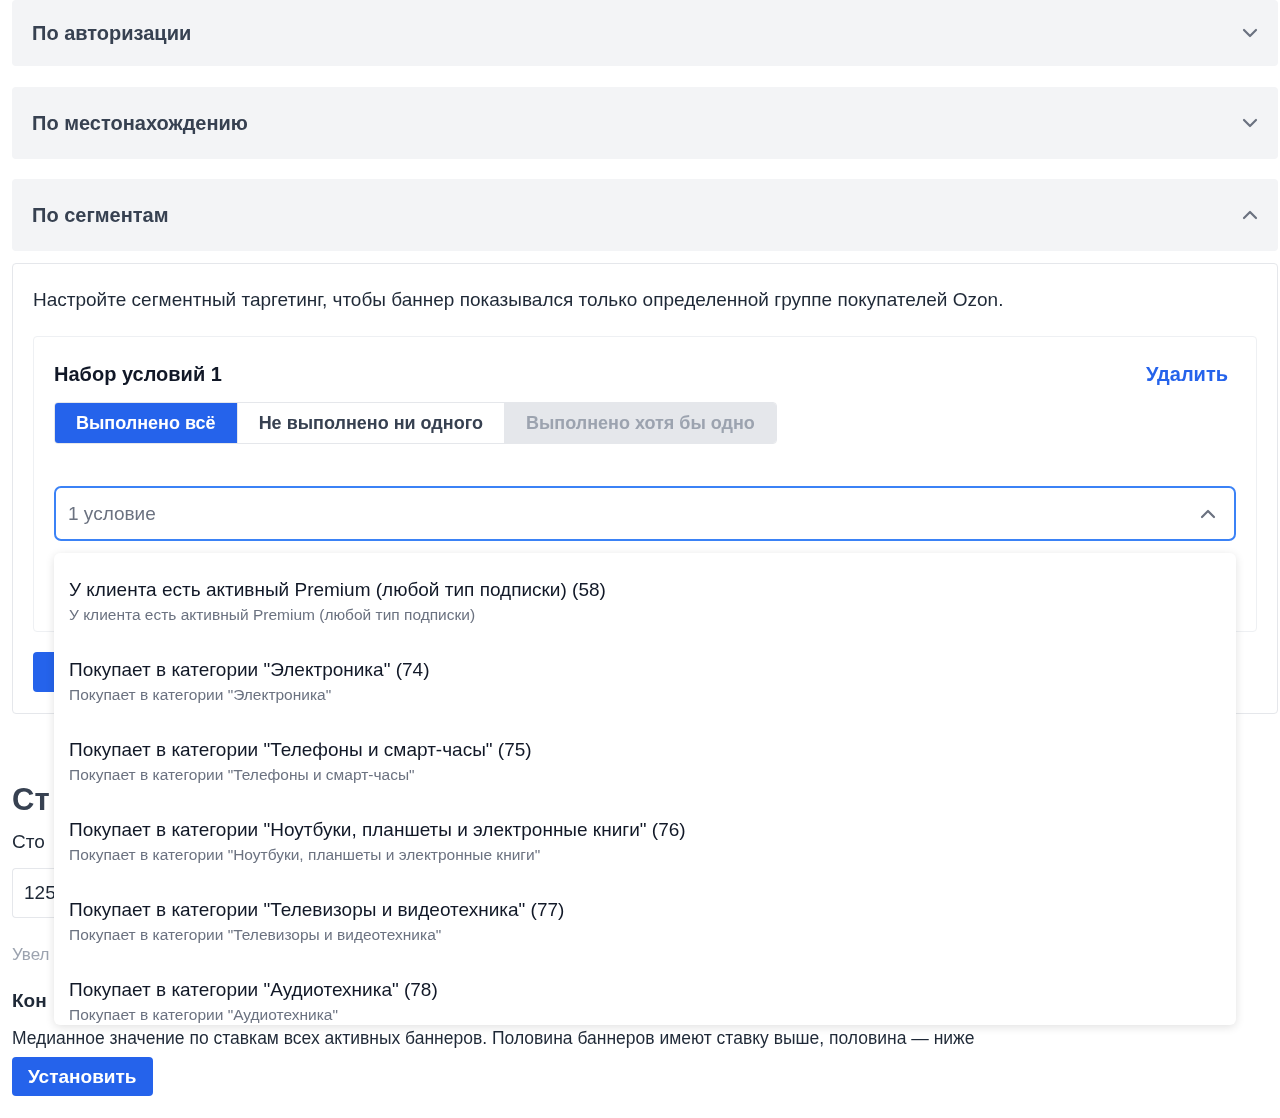  What do you see at coordinates (82, 1076) in the screenshot?
I see `set-button: Установить` at bounding box center [82, 1076].